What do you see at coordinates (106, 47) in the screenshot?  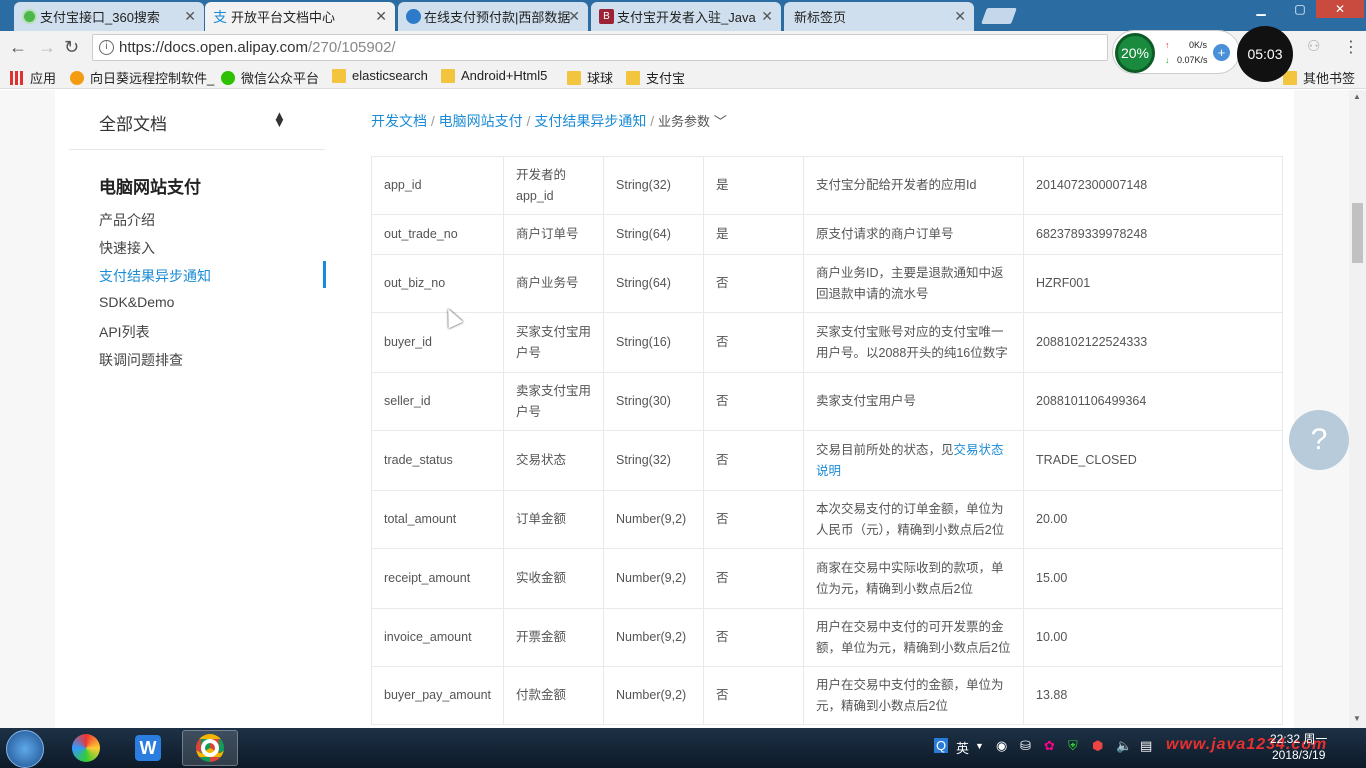 I see `info-icon: i` at bounding box center [106, 47].